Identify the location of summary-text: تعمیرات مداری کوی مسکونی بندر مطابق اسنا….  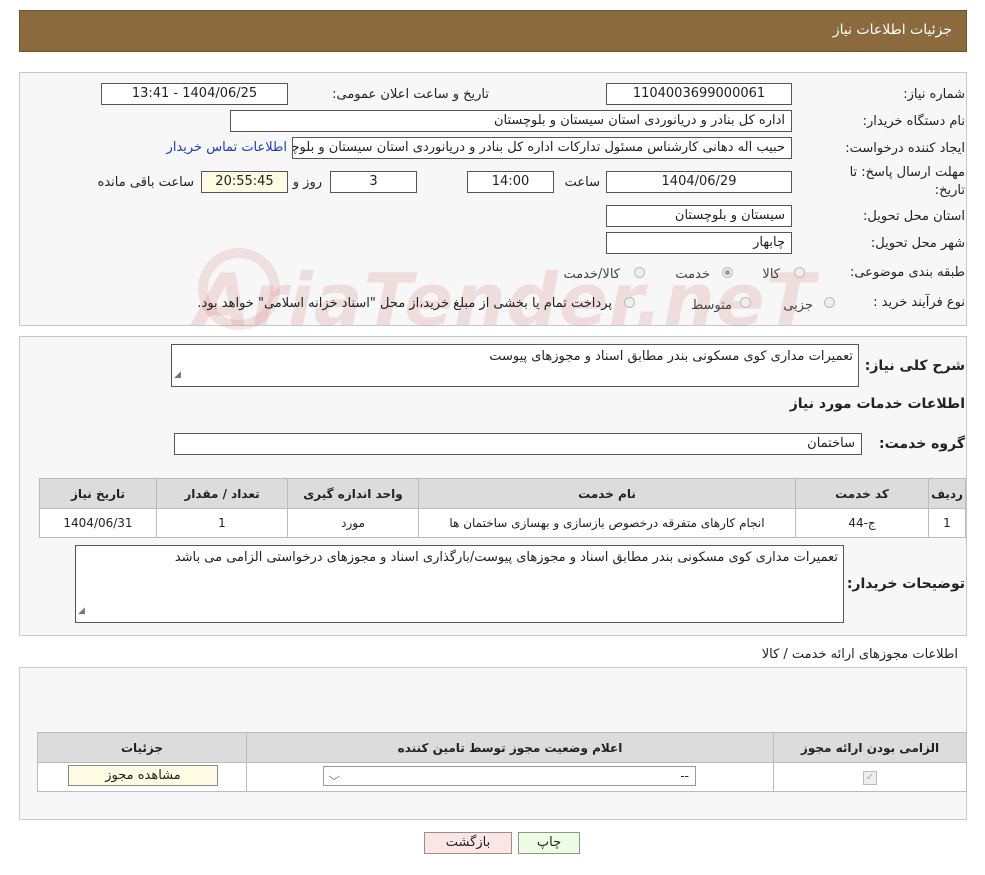
(671, 356).